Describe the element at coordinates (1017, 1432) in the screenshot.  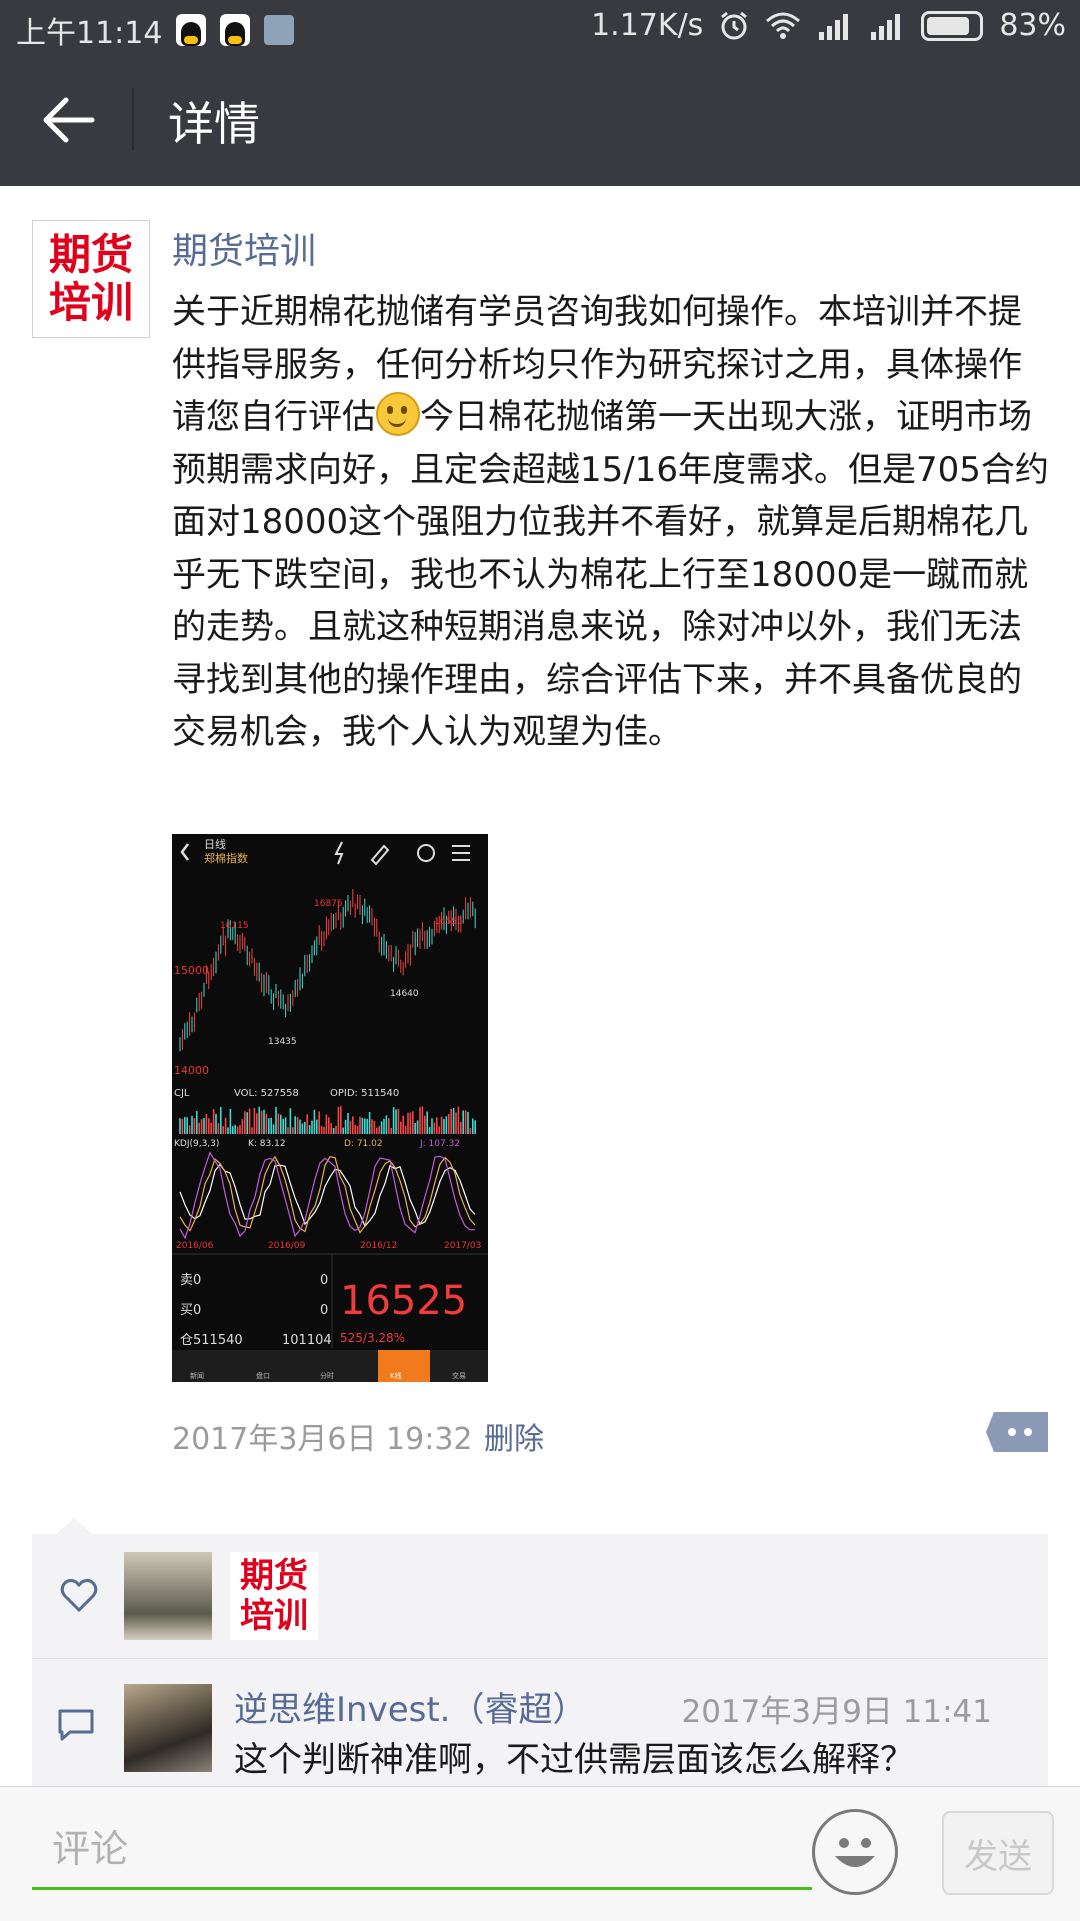
I see `more-comment-icon` at that location.